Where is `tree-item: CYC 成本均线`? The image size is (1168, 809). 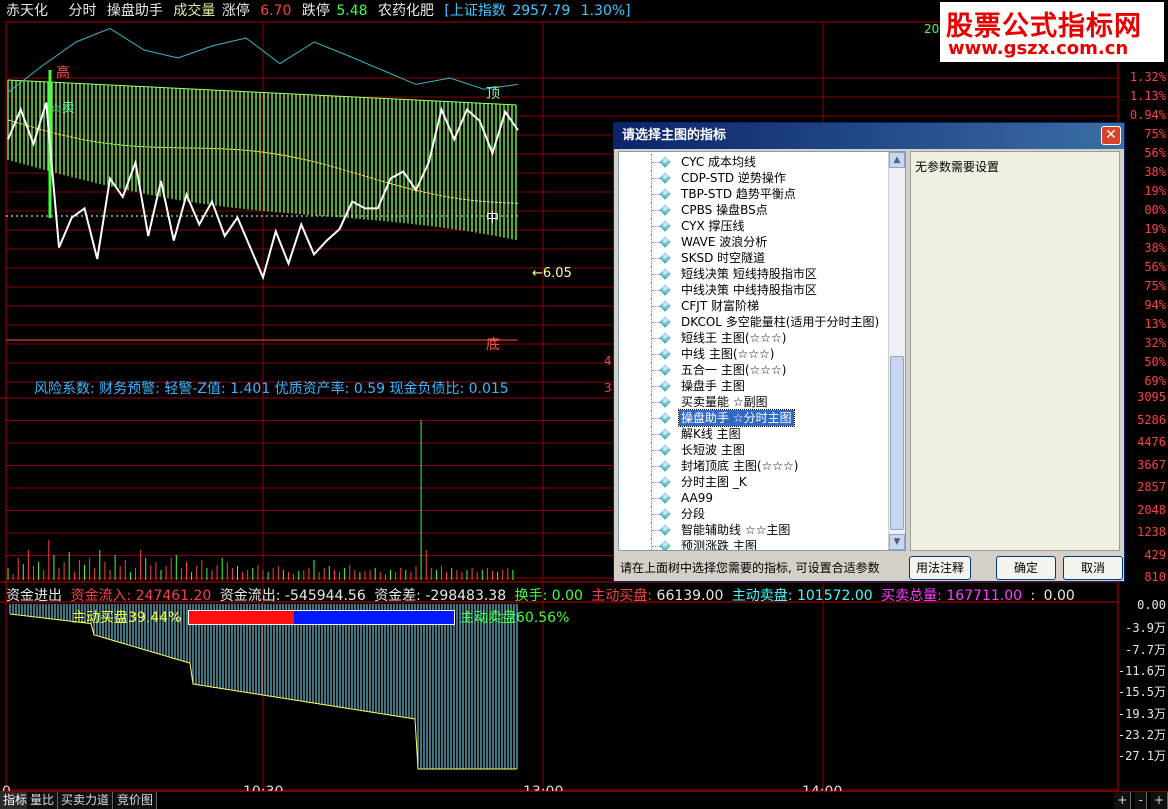 tree-item: CYC 成本均线 is located at coordinates (754, 162).